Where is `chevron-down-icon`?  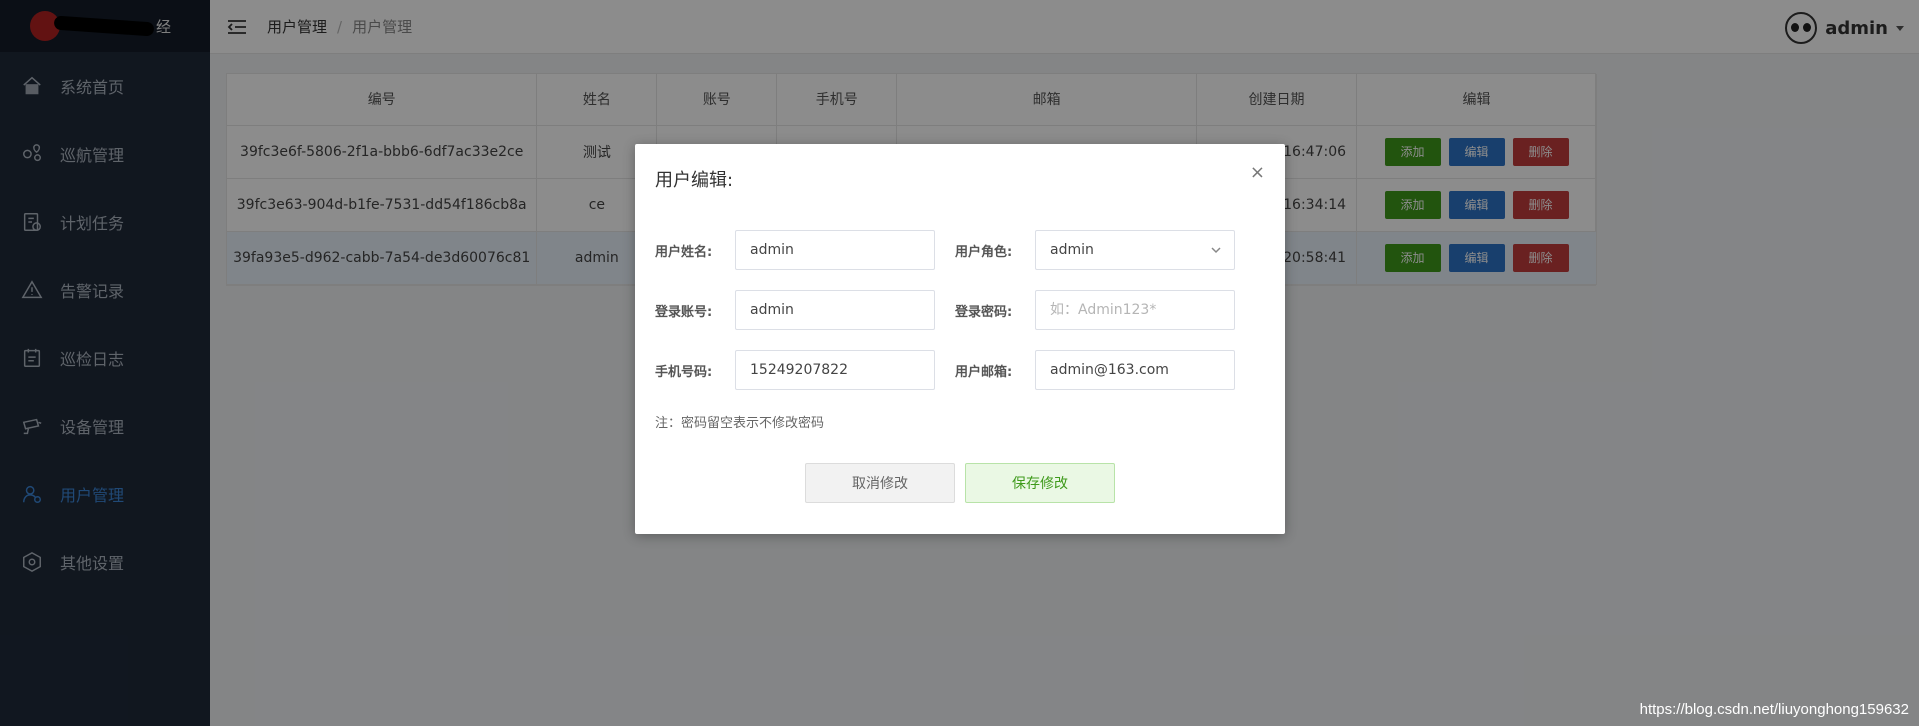
chevron-down-icon is located at coordinates (1216, 252).